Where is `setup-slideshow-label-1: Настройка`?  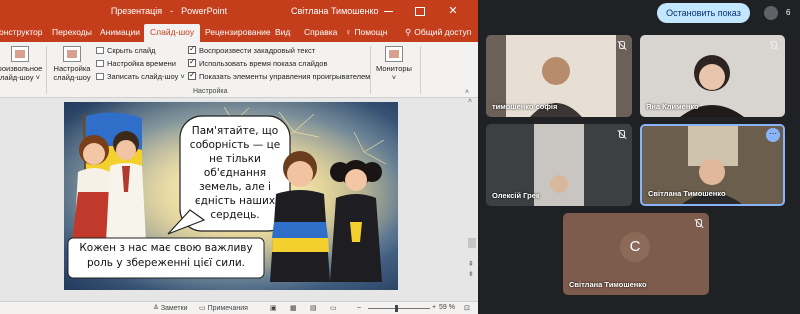
setup-slideshow-label-1: Настройка is located at coordinates (72, 68).